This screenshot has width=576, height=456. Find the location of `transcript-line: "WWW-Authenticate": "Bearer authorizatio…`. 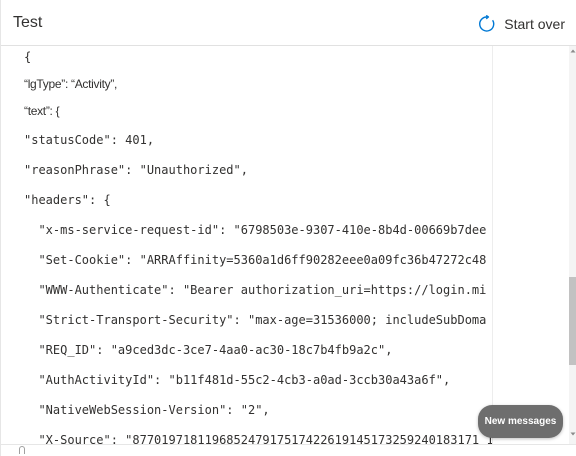

transcript-line: "WWW-Authenticate": "Bearer authorizatio… is located at coordinates (255, 290).